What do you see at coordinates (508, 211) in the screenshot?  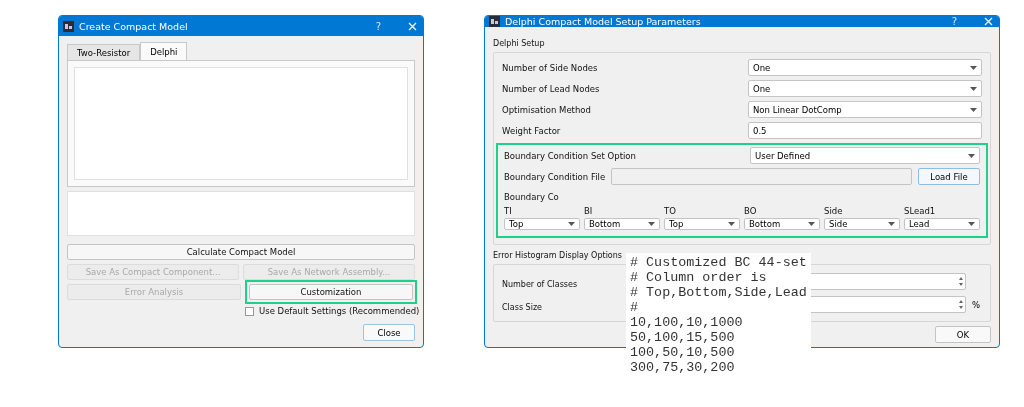 I see `column-header: TI` at bounding box center [508, 211].